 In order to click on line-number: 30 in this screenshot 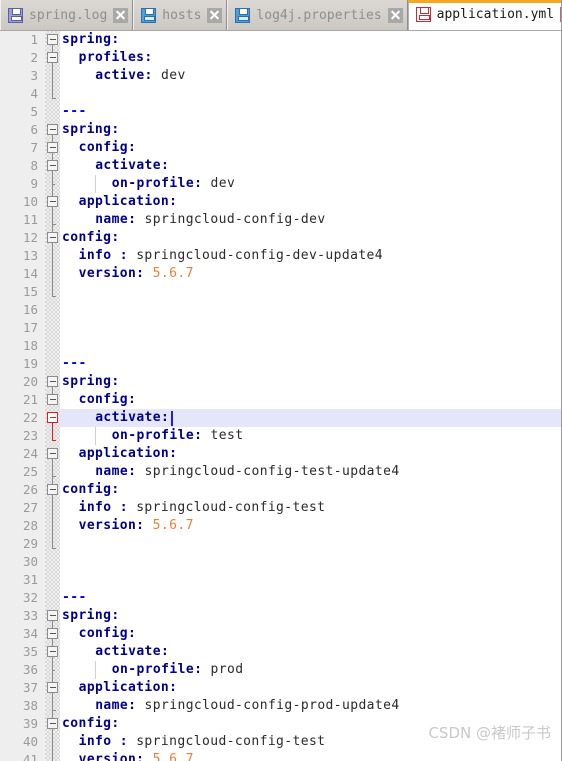, I will do `click(30, 561)`.